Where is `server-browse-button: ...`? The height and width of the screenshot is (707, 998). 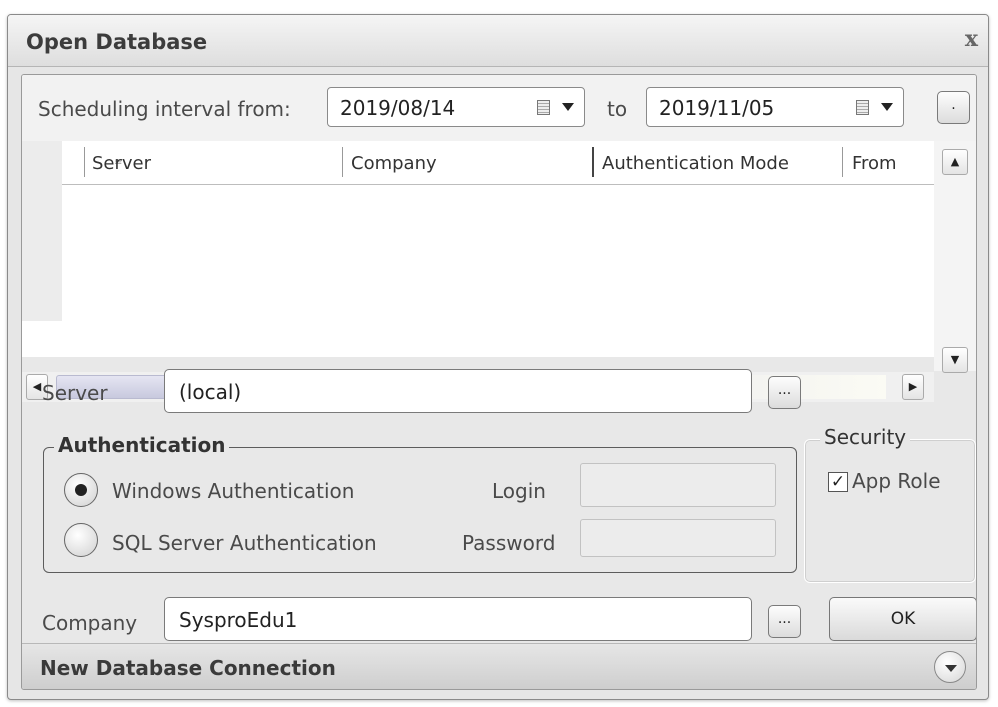
server-browse-button: ... is located at coordinates (784, 392).